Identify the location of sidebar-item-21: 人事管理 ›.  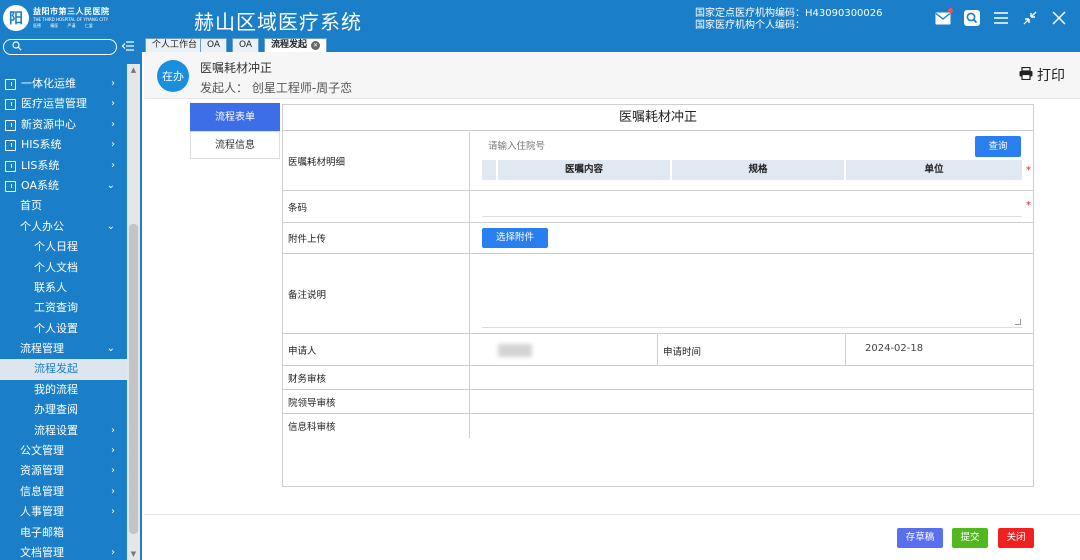
(63, 512).